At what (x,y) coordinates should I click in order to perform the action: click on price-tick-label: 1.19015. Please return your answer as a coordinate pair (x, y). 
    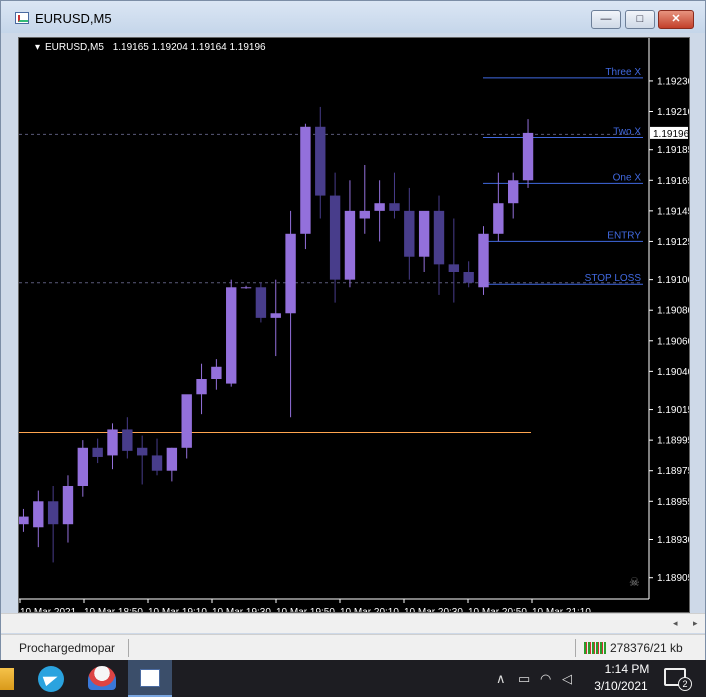
    Looking at the image, I should click on (673, 410).